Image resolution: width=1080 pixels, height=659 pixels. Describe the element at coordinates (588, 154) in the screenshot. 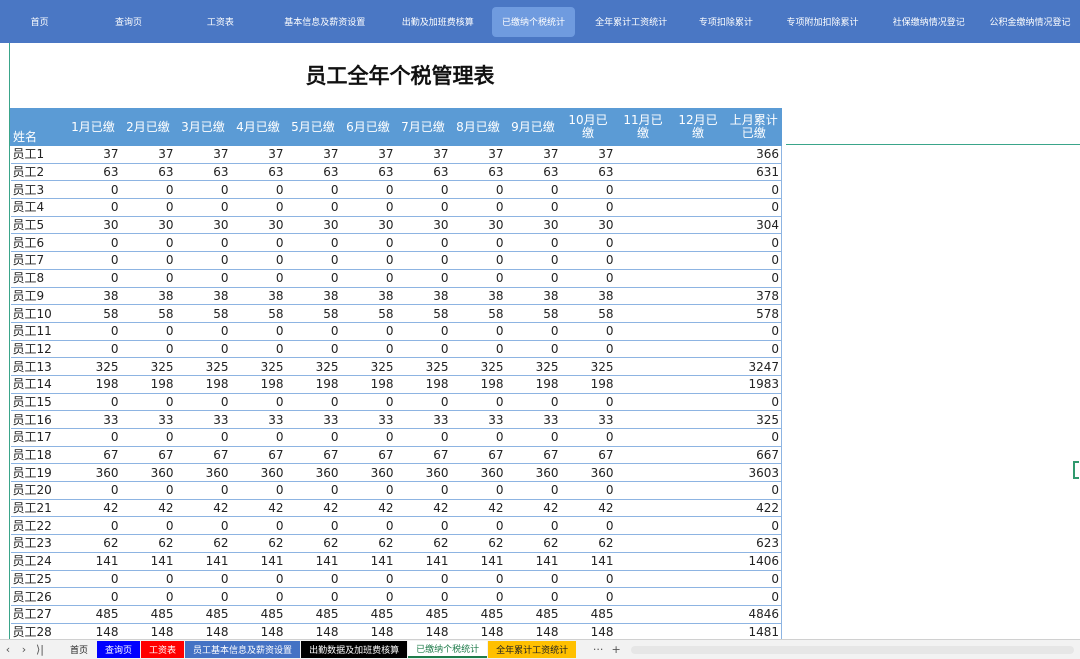

I see `month-tax-cell: 37` at that location.